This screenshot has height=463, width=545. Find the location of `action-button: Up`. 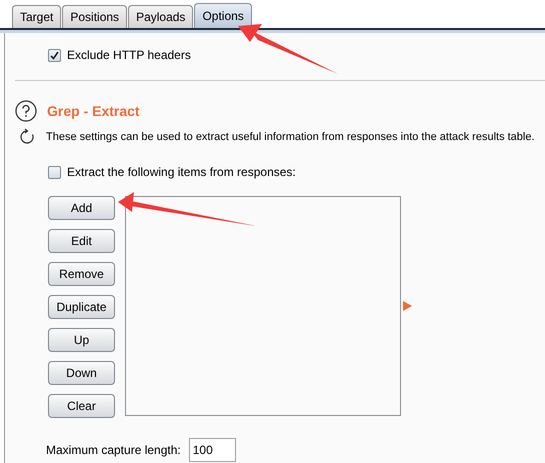

action-button: Up is located at coordinates (81, 340).